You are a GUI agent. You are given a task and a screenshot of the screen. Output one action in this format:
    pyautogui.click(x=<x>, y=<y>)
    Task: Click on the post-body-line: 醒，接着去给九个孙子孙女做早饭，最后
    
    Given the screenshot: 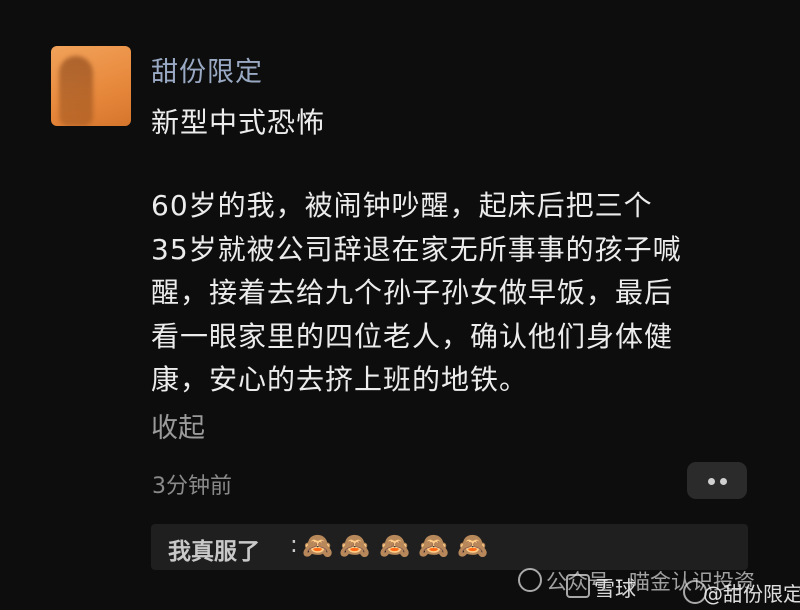 What is the action you would take?
    pyautogui.click(x=412, y=292)
    